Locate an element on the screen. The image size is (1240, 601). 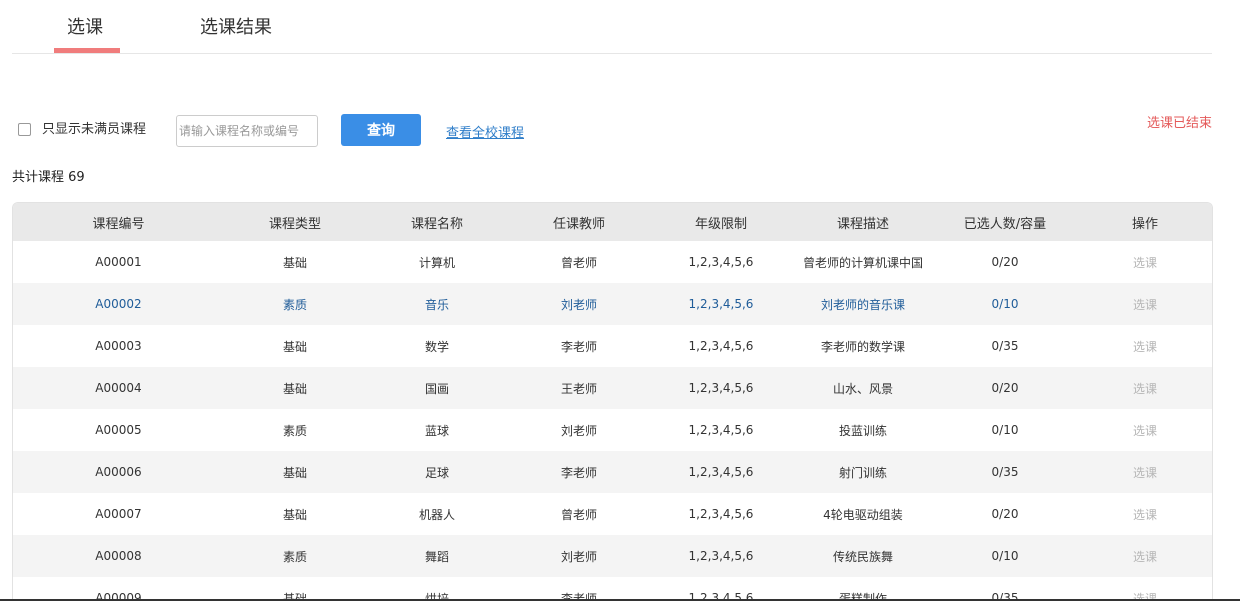
cell-course-name: 音乐 is located at coordinates (436, 304).